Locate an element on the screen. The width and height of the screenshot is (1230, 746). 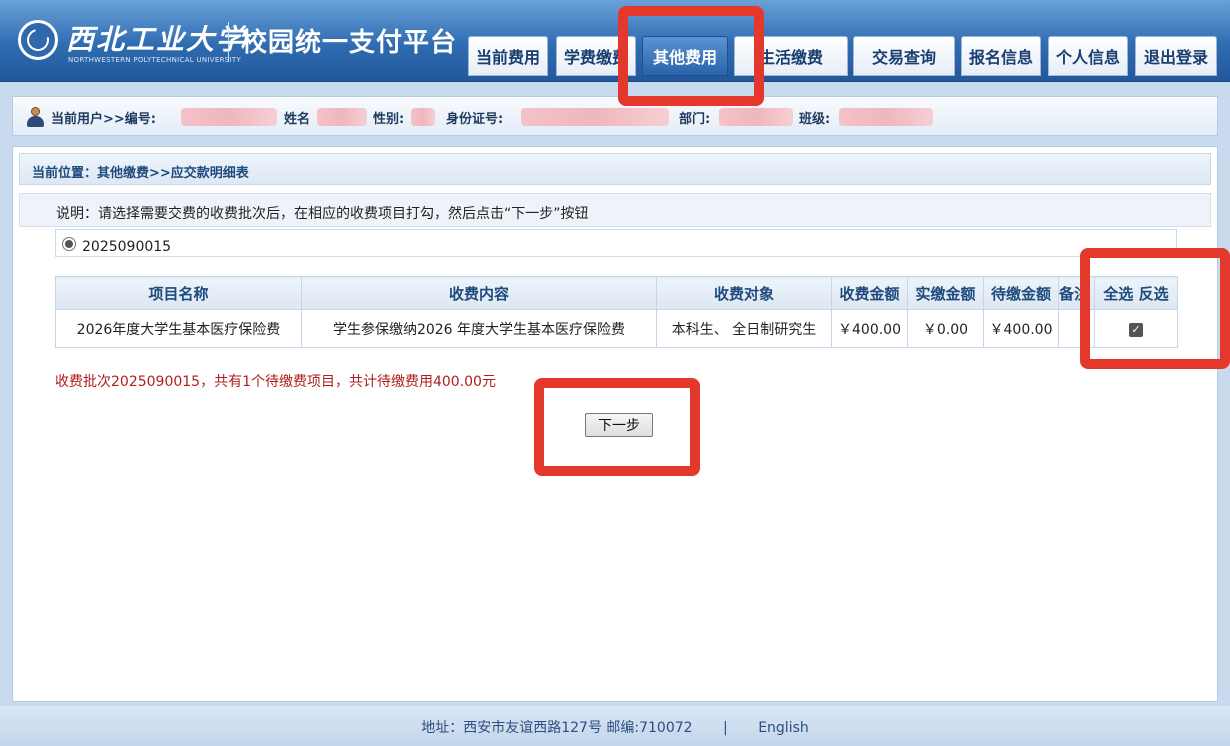
redacted-gender is located at coordinates (423, 117).